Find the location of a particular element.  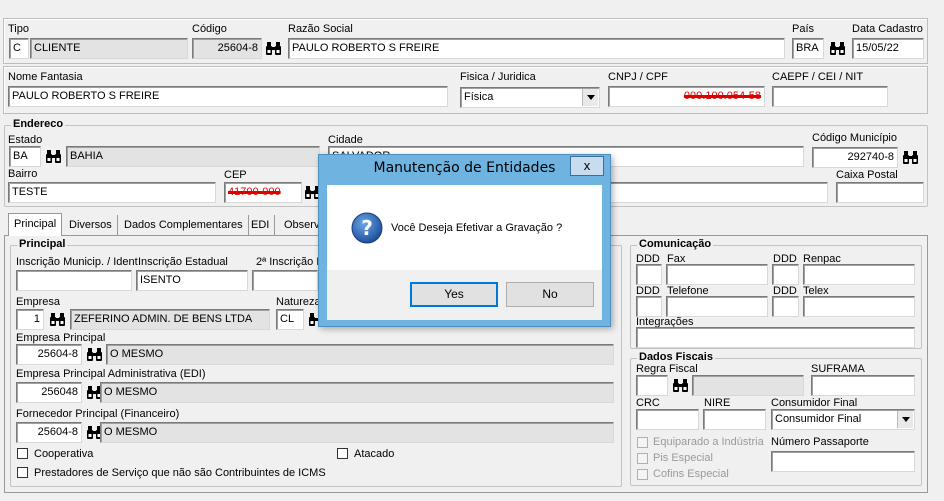

empresa-principal-field: O MESMO is located at coordinates (360, 354).